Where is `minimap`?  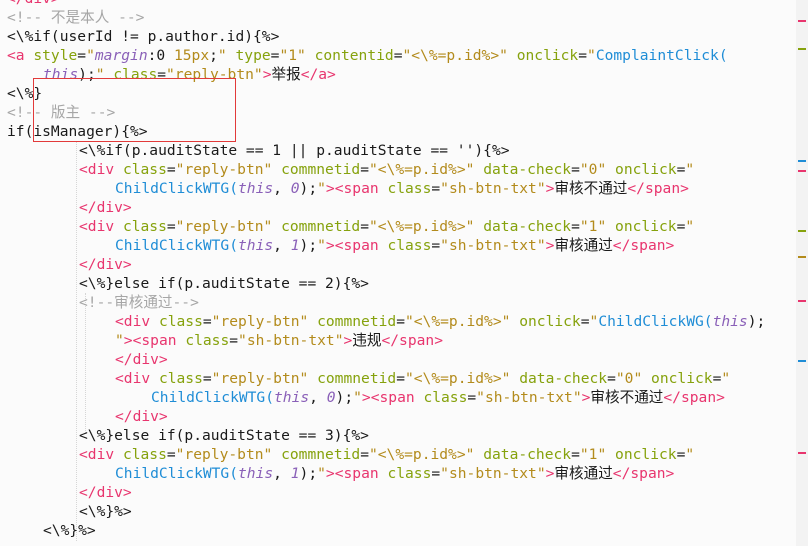 minimap is located at coordinates (802, 273).